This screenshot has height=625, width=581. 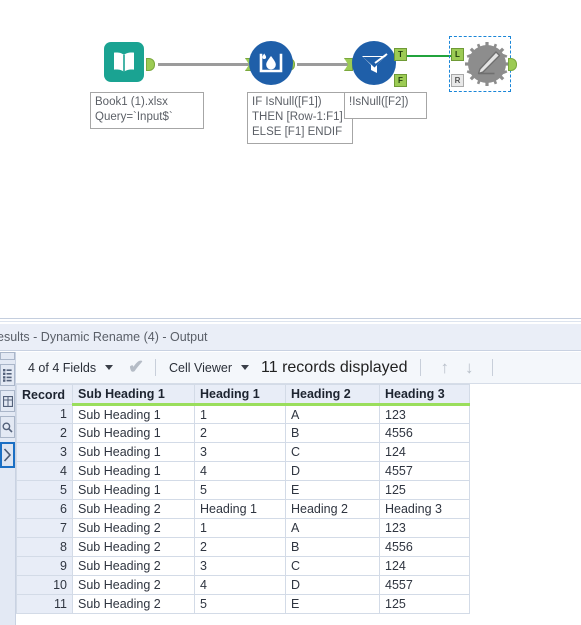 What do you see at coordinates (332, 395) in the screenshot?
I see `column-header-heading-2: Heading 2` at bounding box center [332, 395].